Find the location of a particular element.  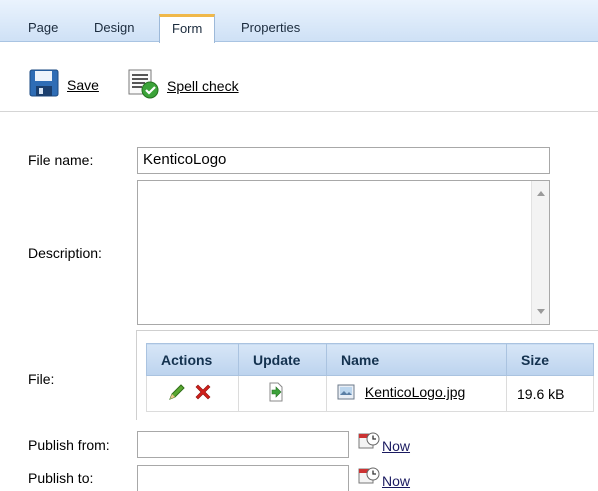

description-scrollbar is located at coordinates (540, 252).